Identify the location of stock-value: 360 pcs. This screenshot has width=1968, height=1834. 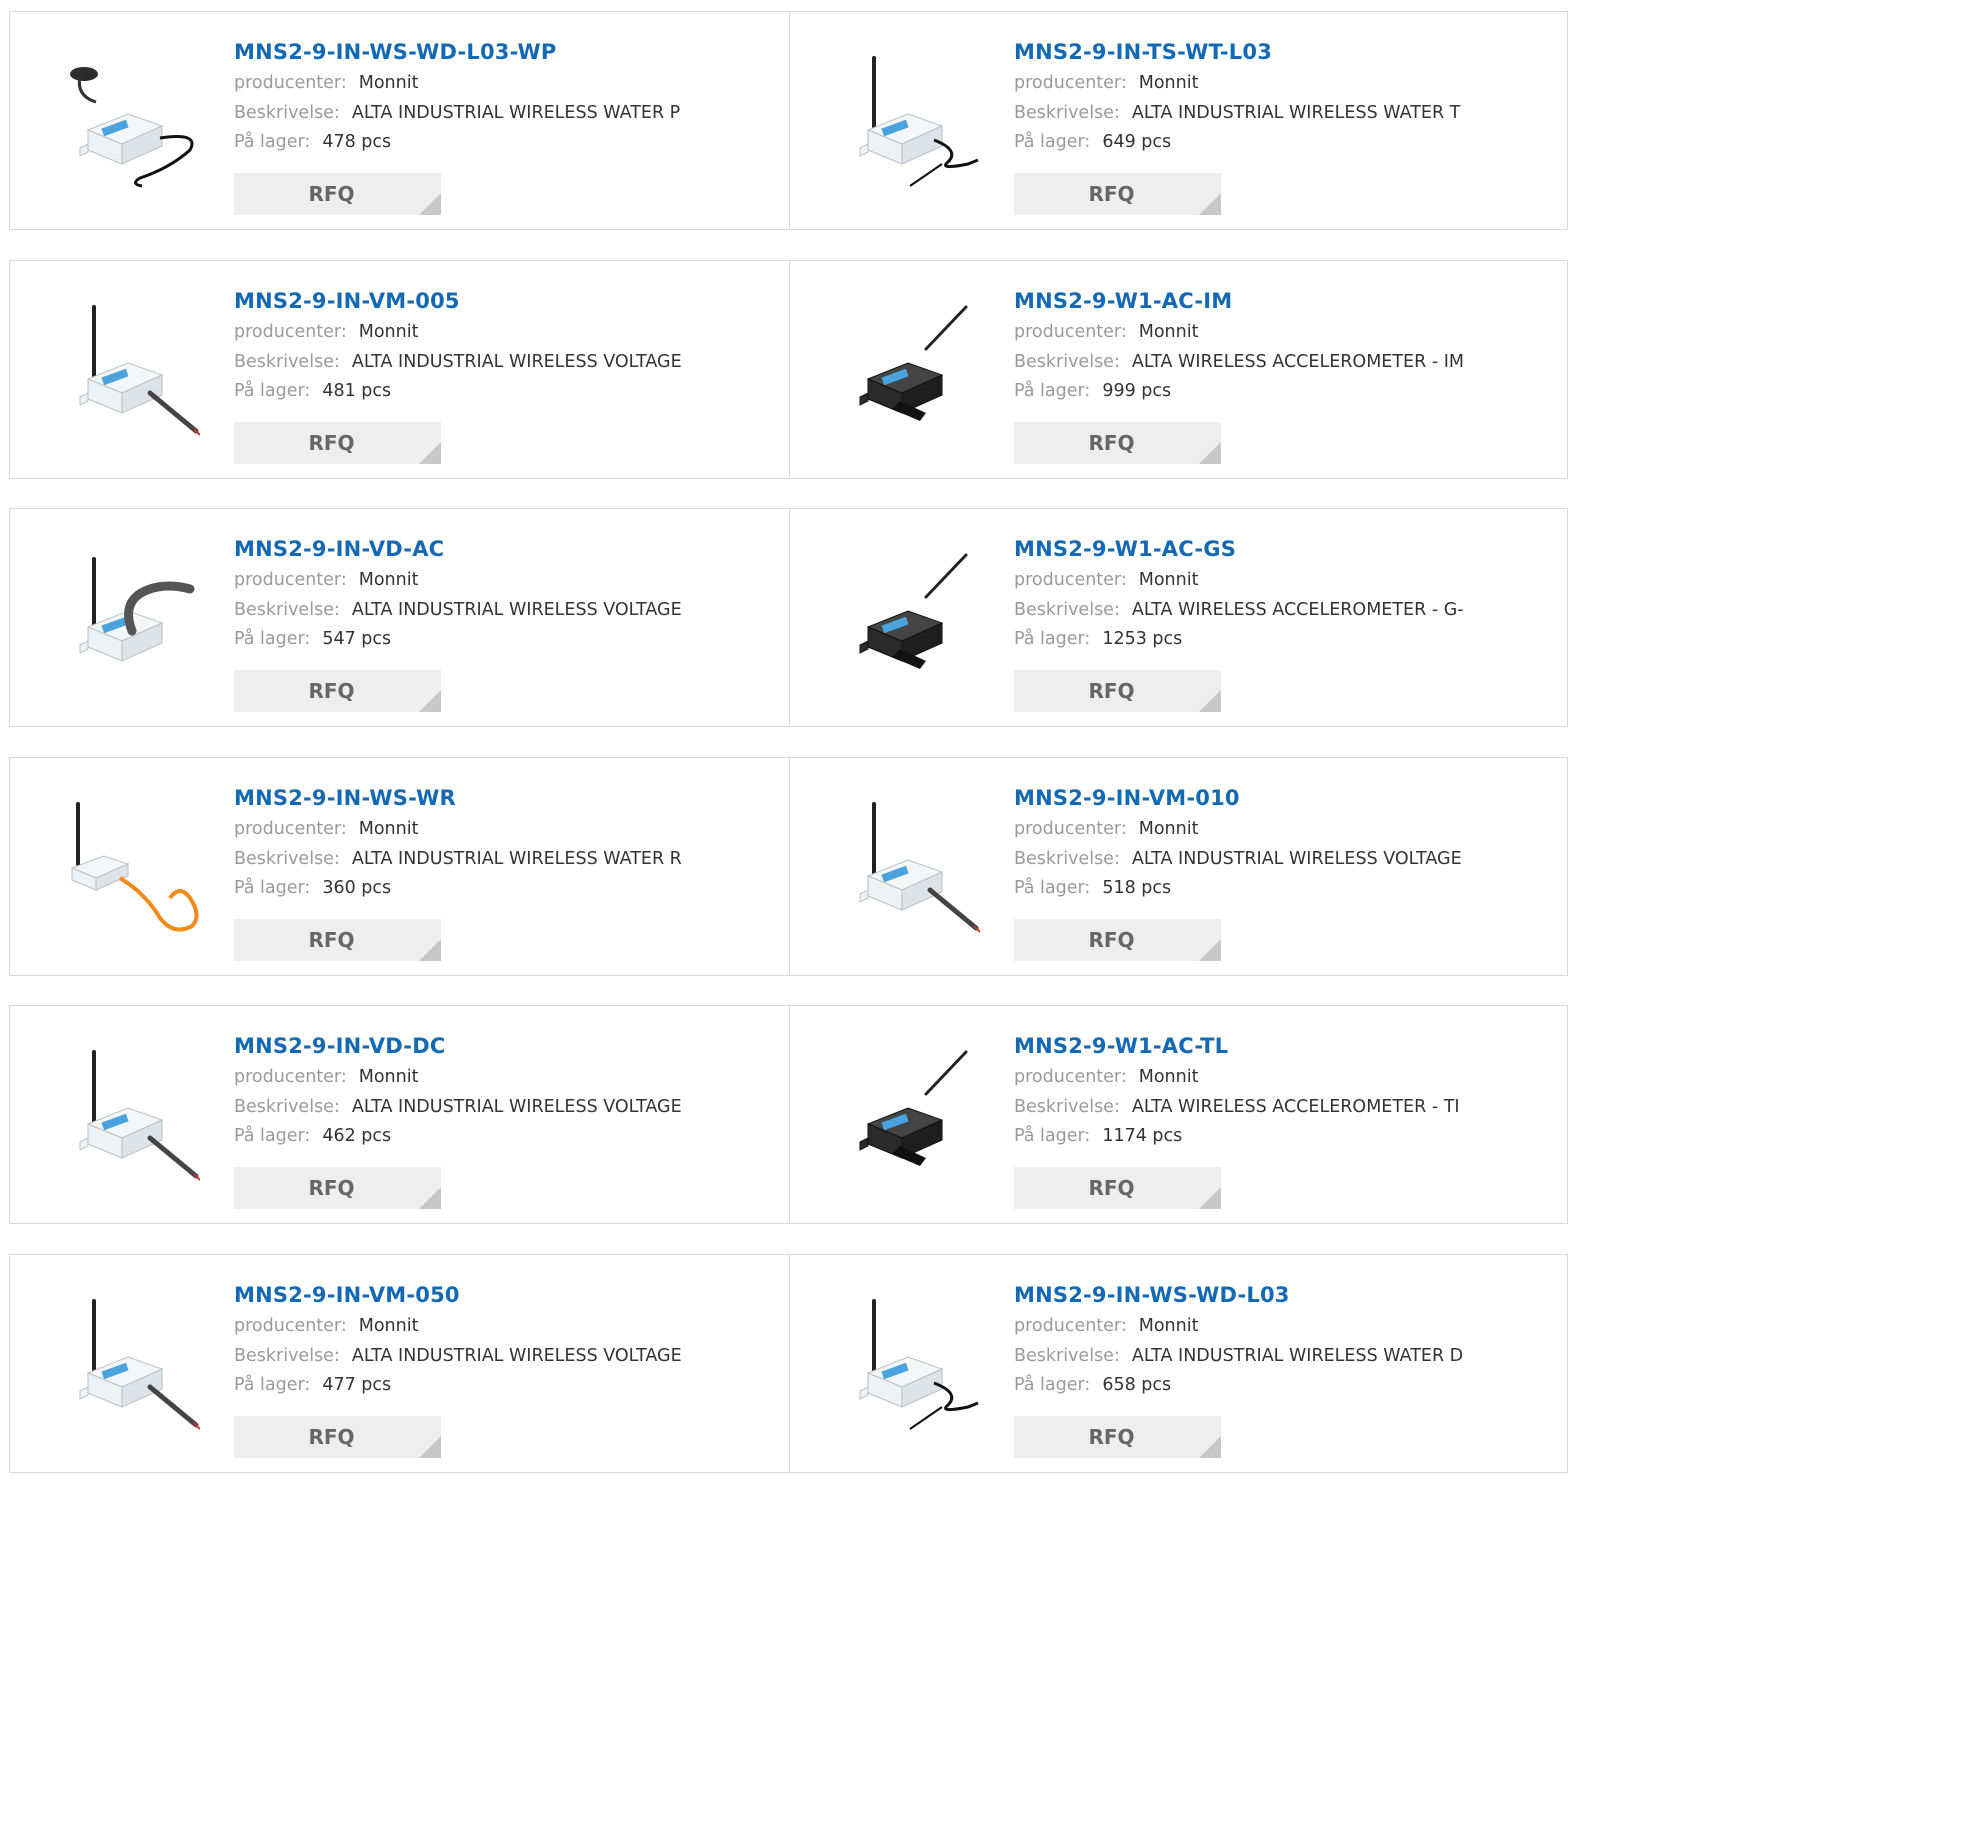
(357, 888).